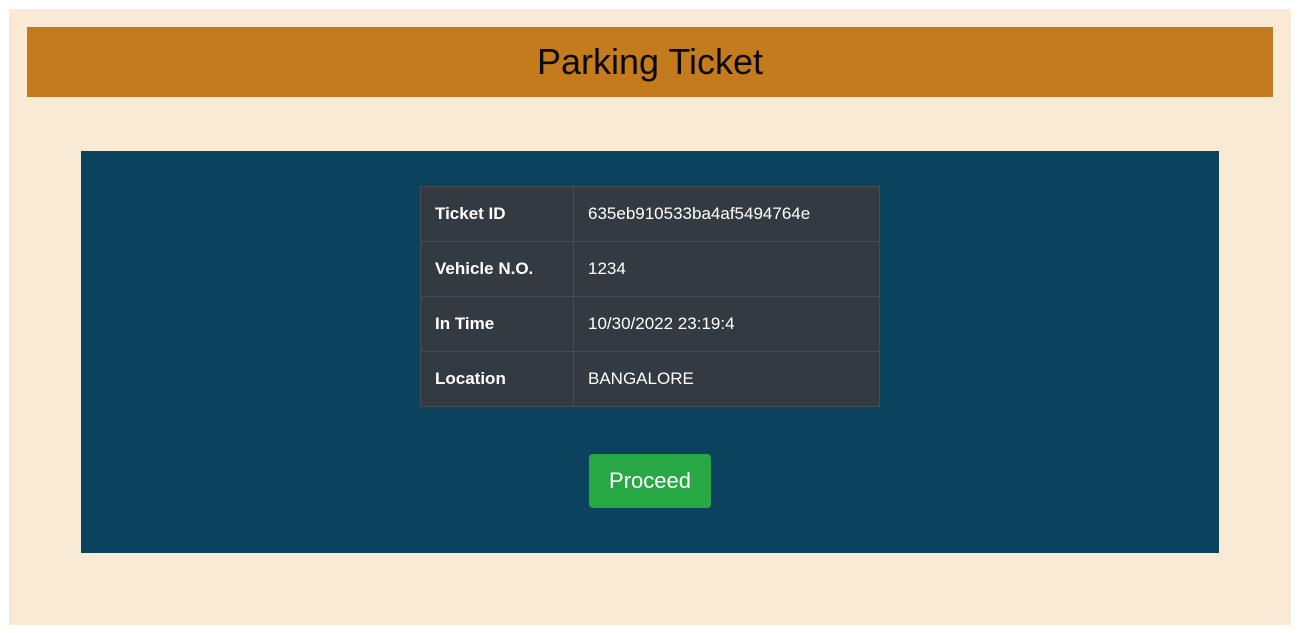  What do you see at coordinates (726, 269) in the screenshot?
I see `vehicle-number-value: 1234` at bounding box center [726, 269].